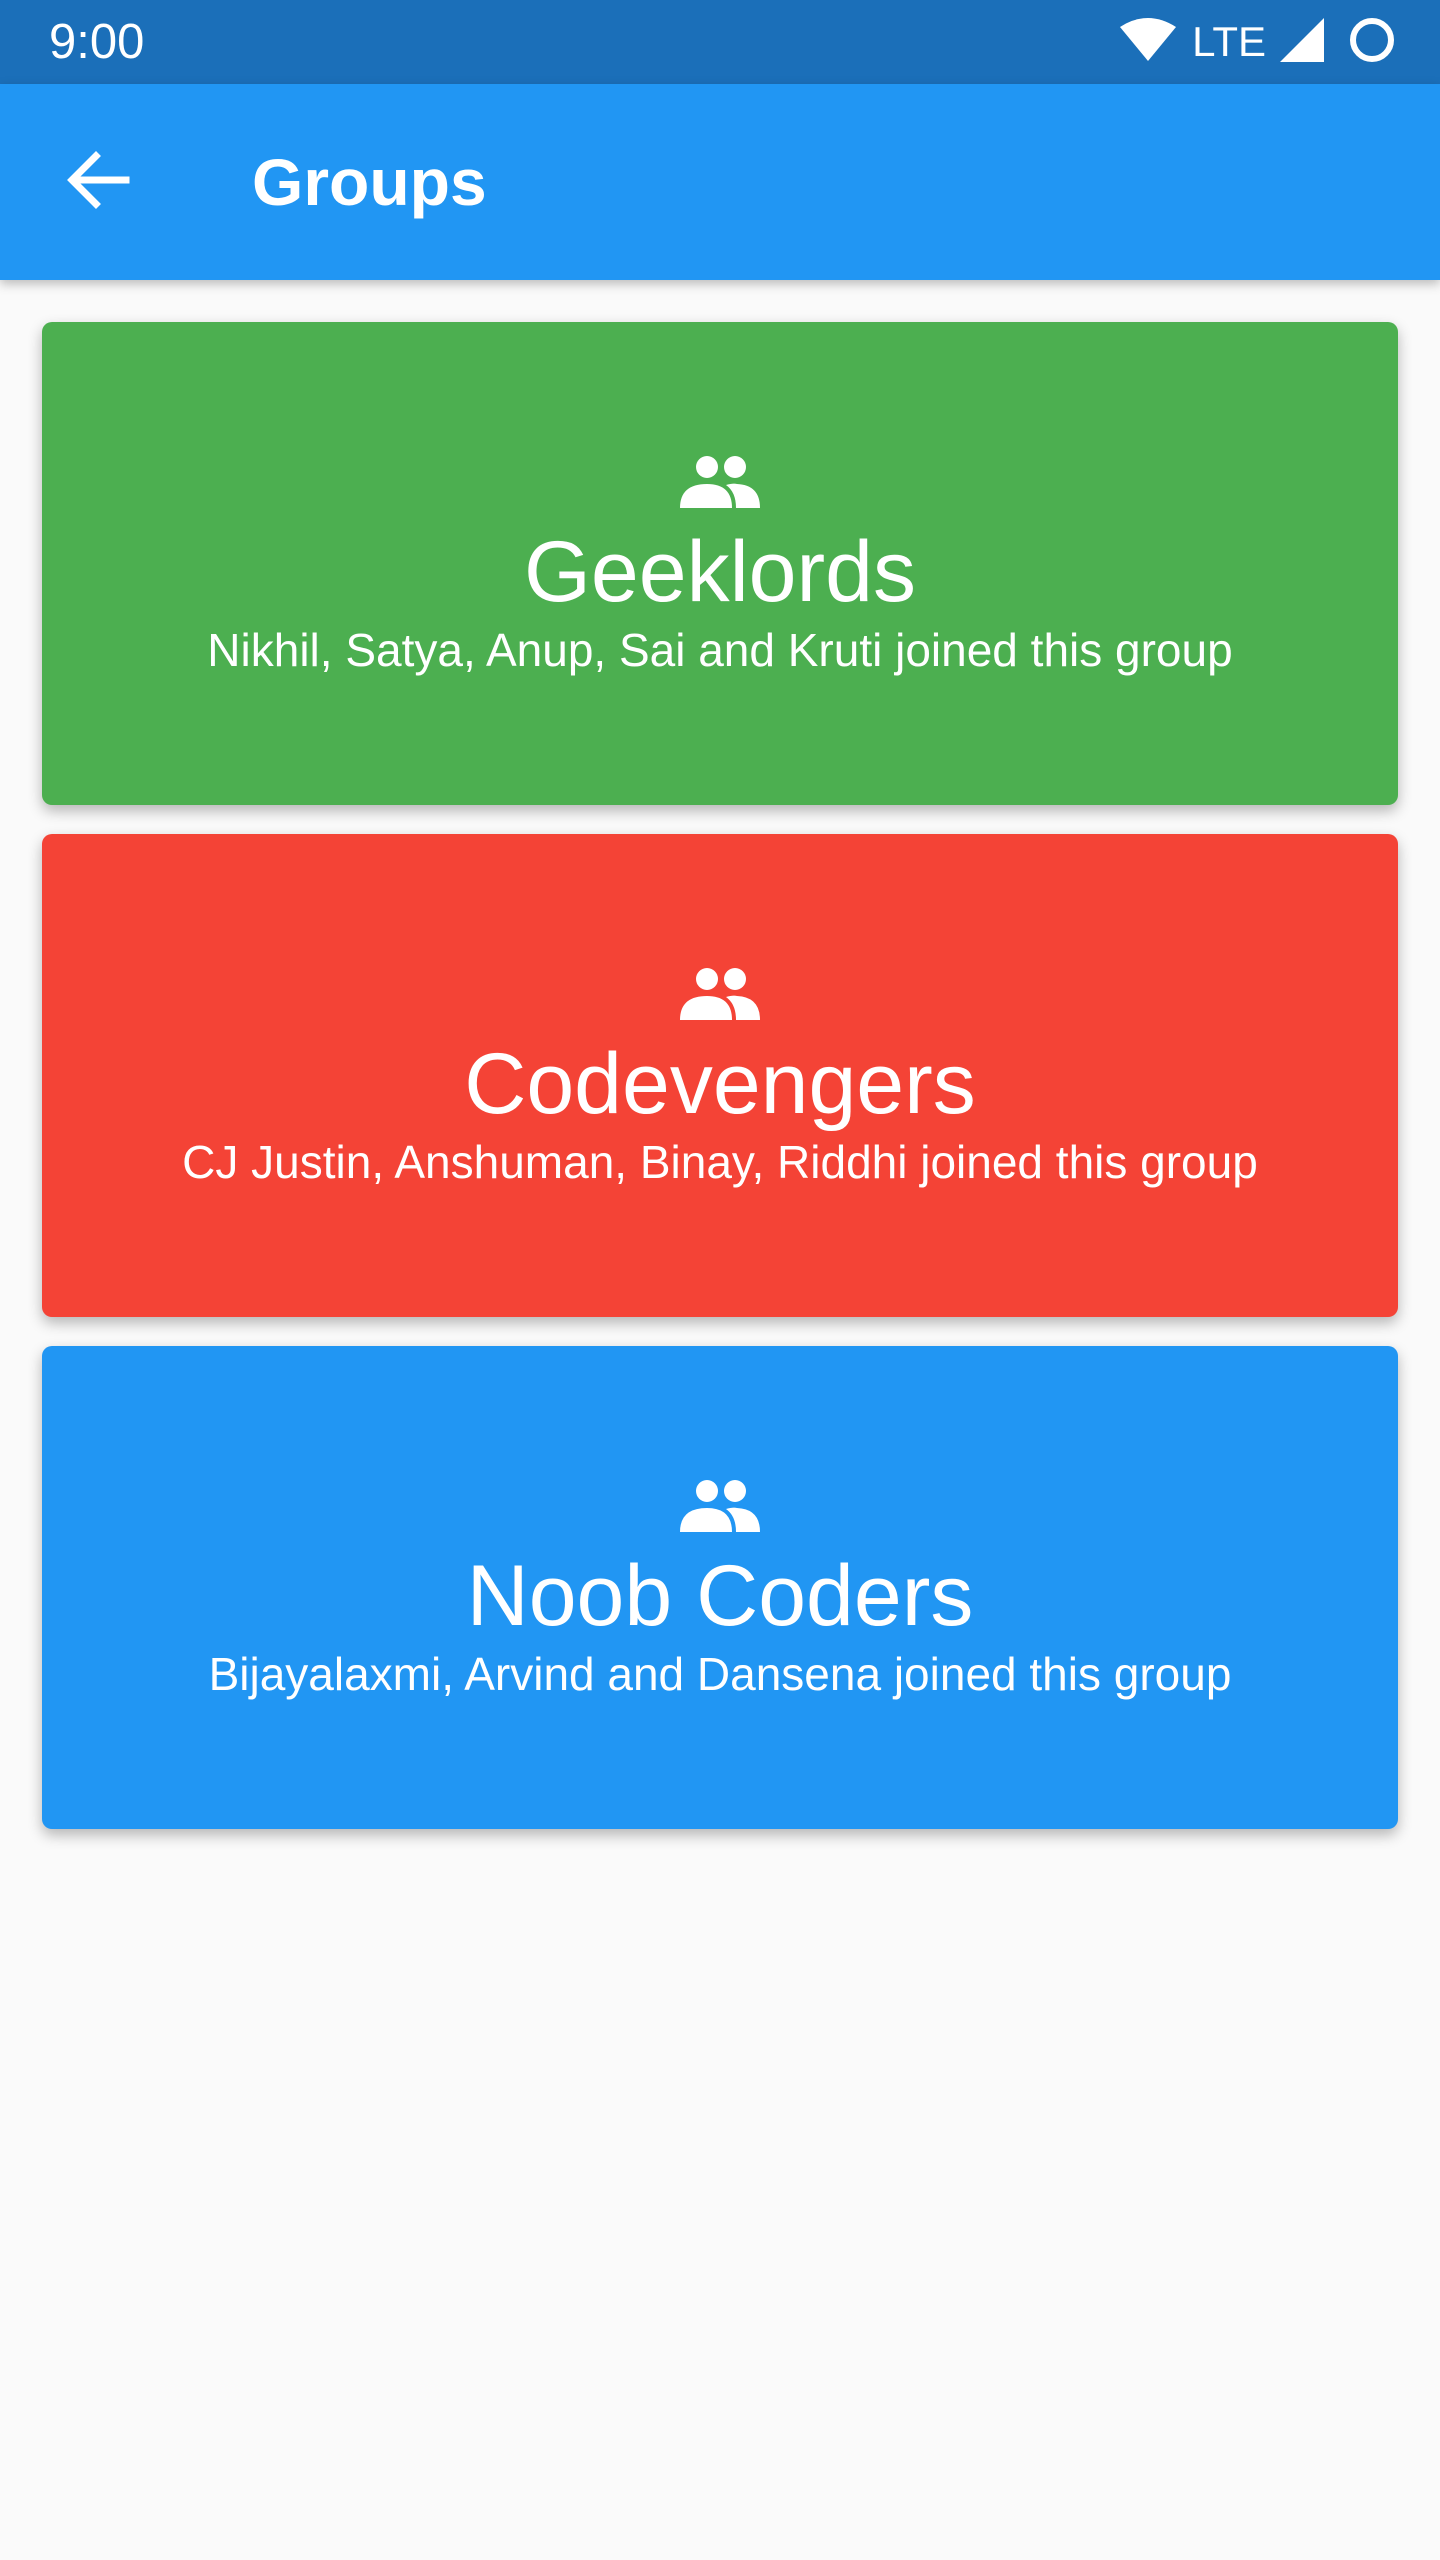 This screenshot has width=1440, height=2560. I want to click on arrow-back-icon, so click(98, 182).